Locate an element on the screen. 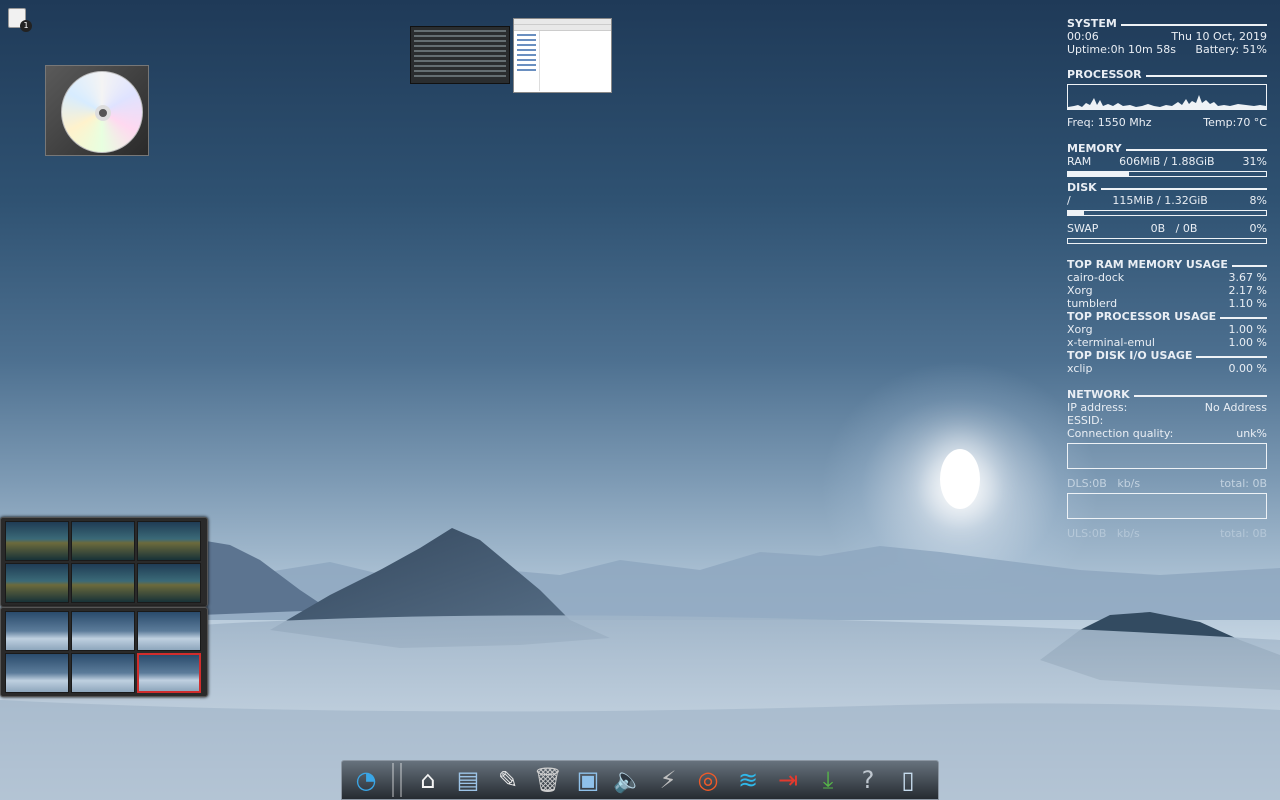  notes-badge: 1 is located at coordinates (26, 26).